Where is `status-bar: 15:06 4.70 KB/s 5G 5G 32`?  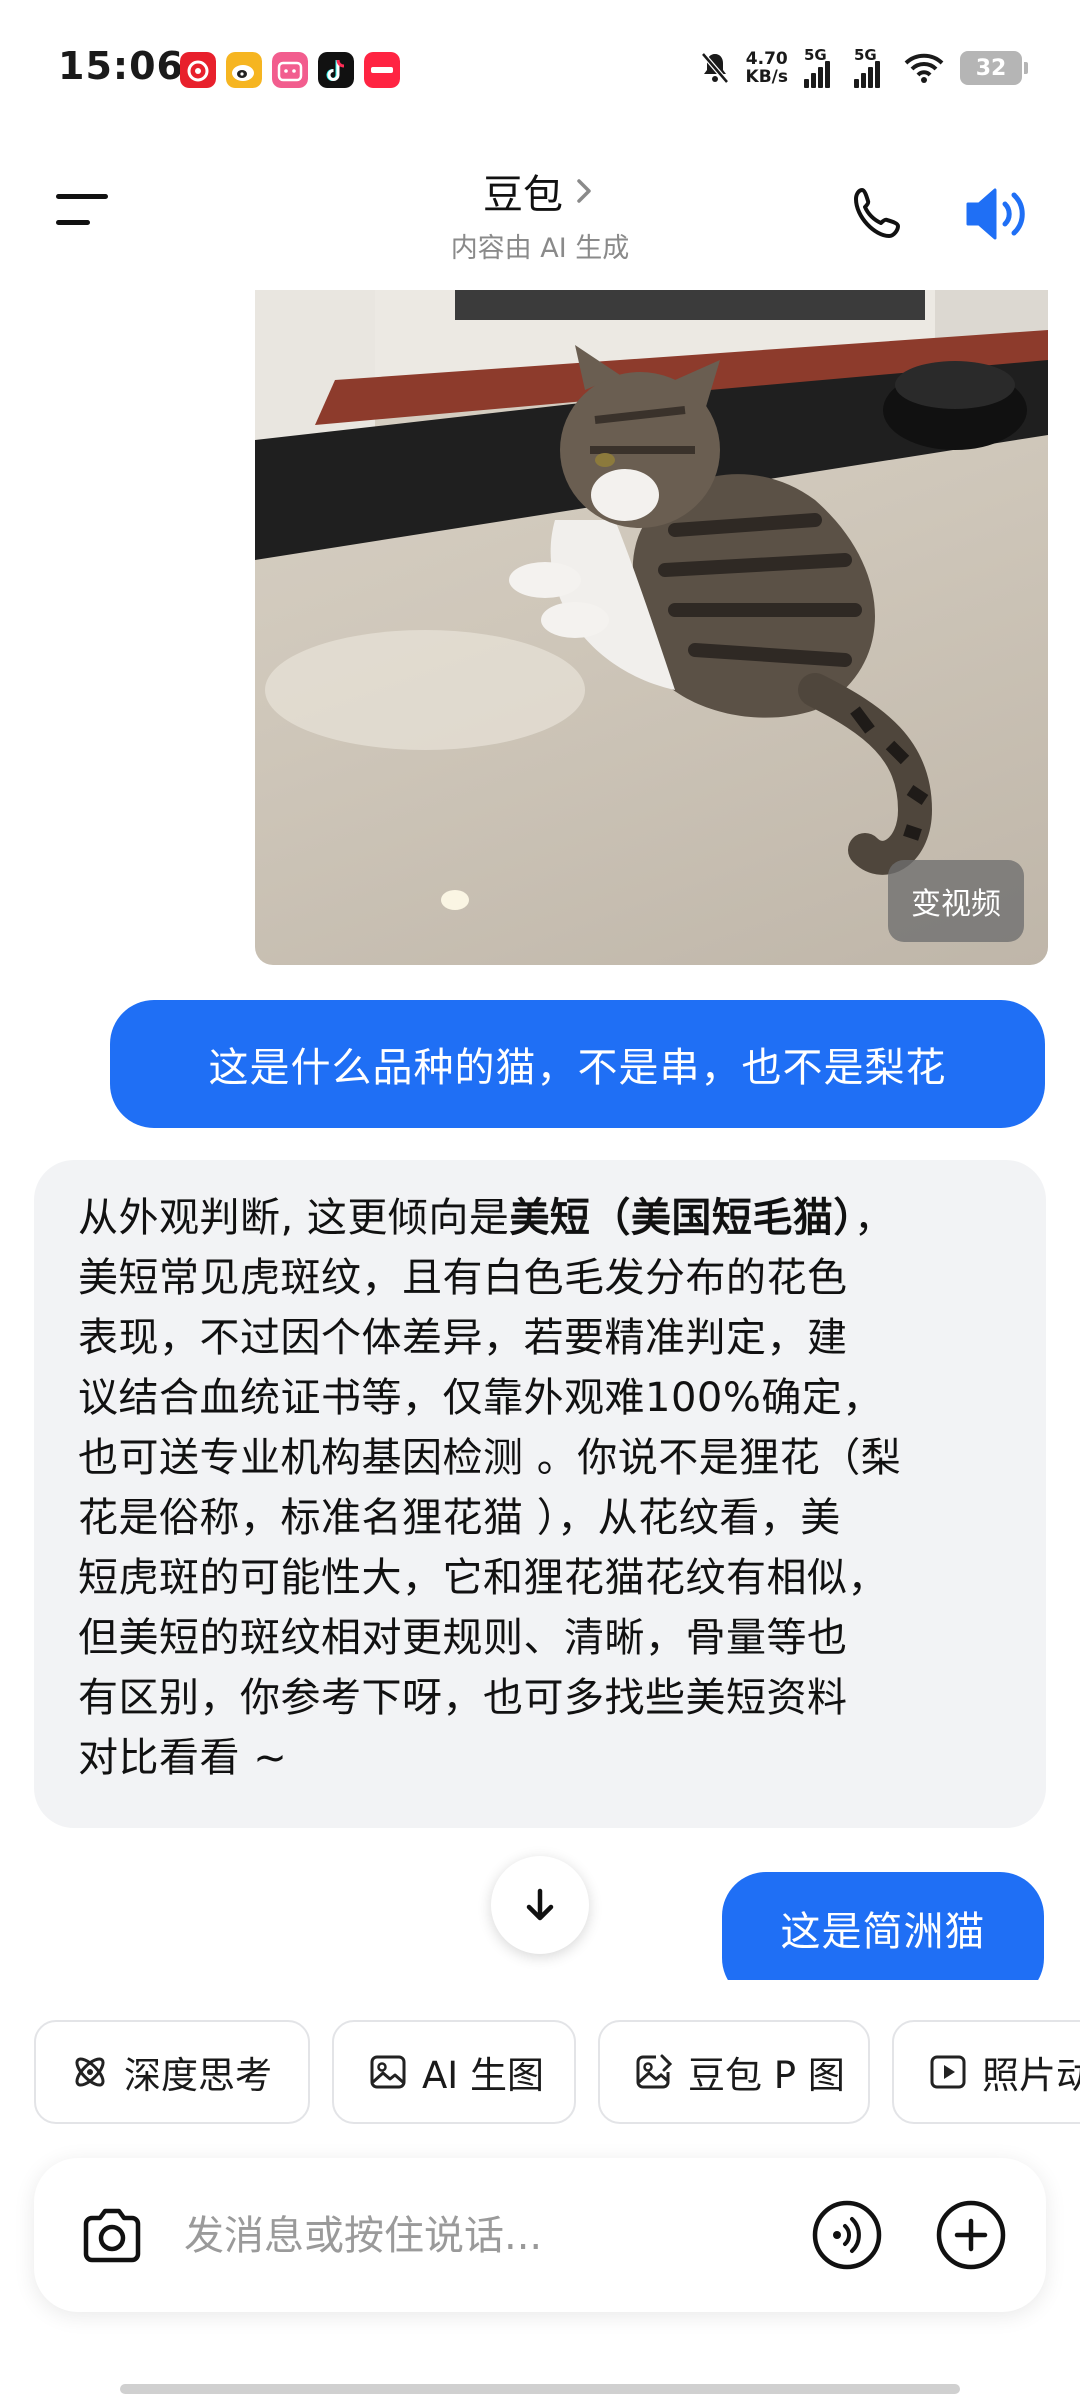
status-bar: 15:06 4.70 KB/s 5G 5G 32 is located at coordinates (540, 70).